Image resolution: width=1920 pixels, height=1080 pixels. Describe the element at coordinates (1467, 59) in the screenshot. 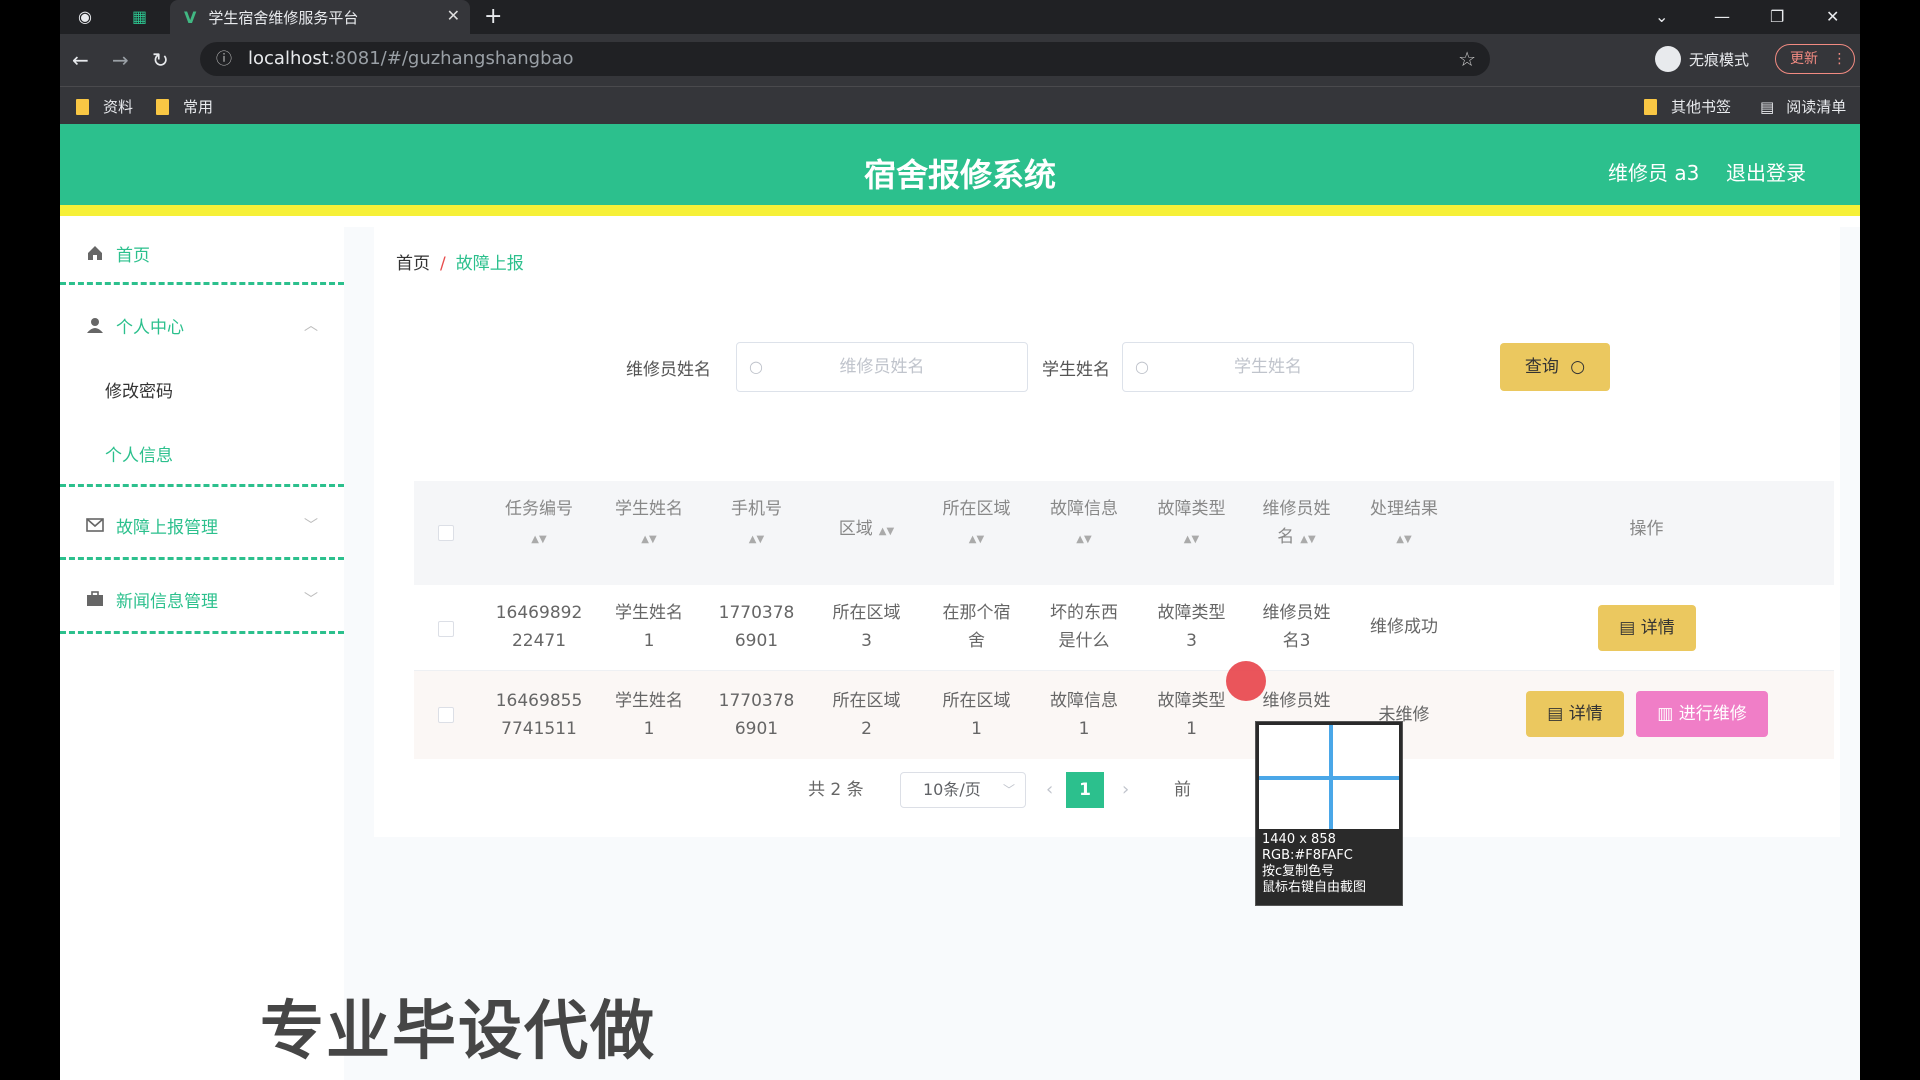

I see `bookmark-star-icon: ☆` at that location.